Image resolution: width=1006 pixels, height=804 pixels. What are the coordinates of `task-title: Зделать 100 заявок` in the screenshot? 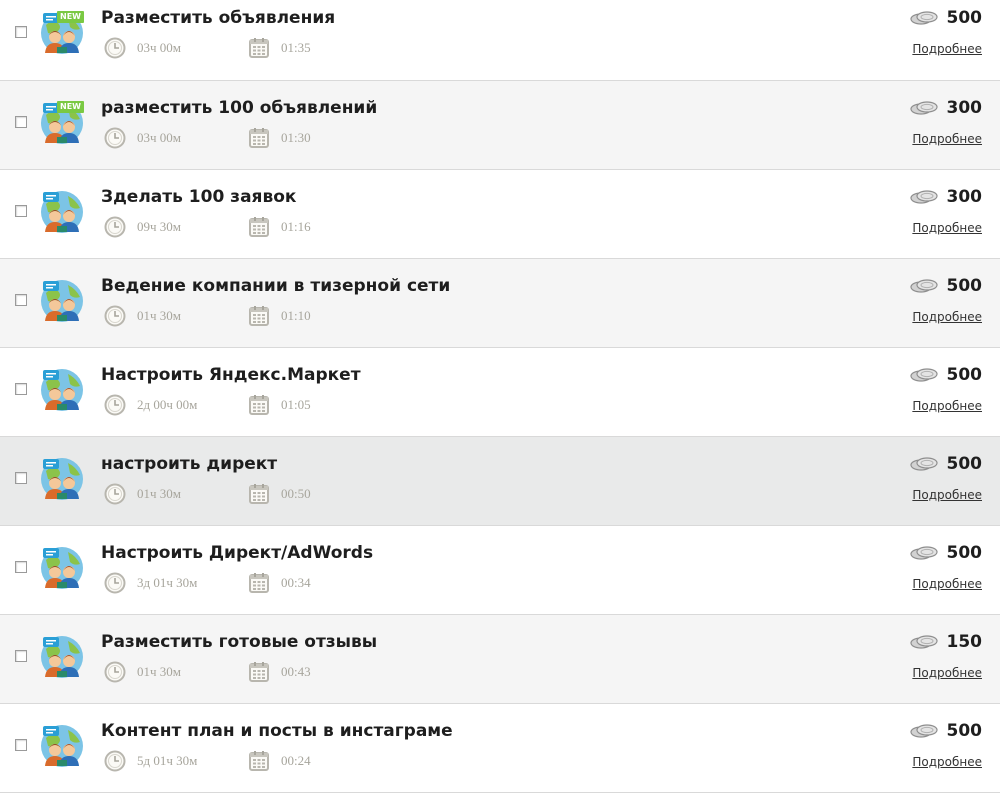 It's located at (198, 197).